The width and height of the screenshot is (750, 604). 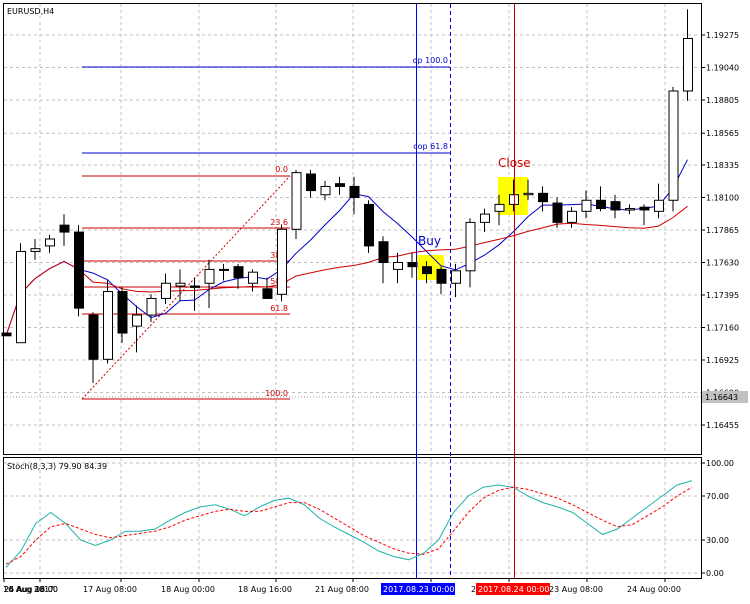 I want to click on stoch-axis: 100.00 70.00 30.00 0.00, so click(x=717, y=518).